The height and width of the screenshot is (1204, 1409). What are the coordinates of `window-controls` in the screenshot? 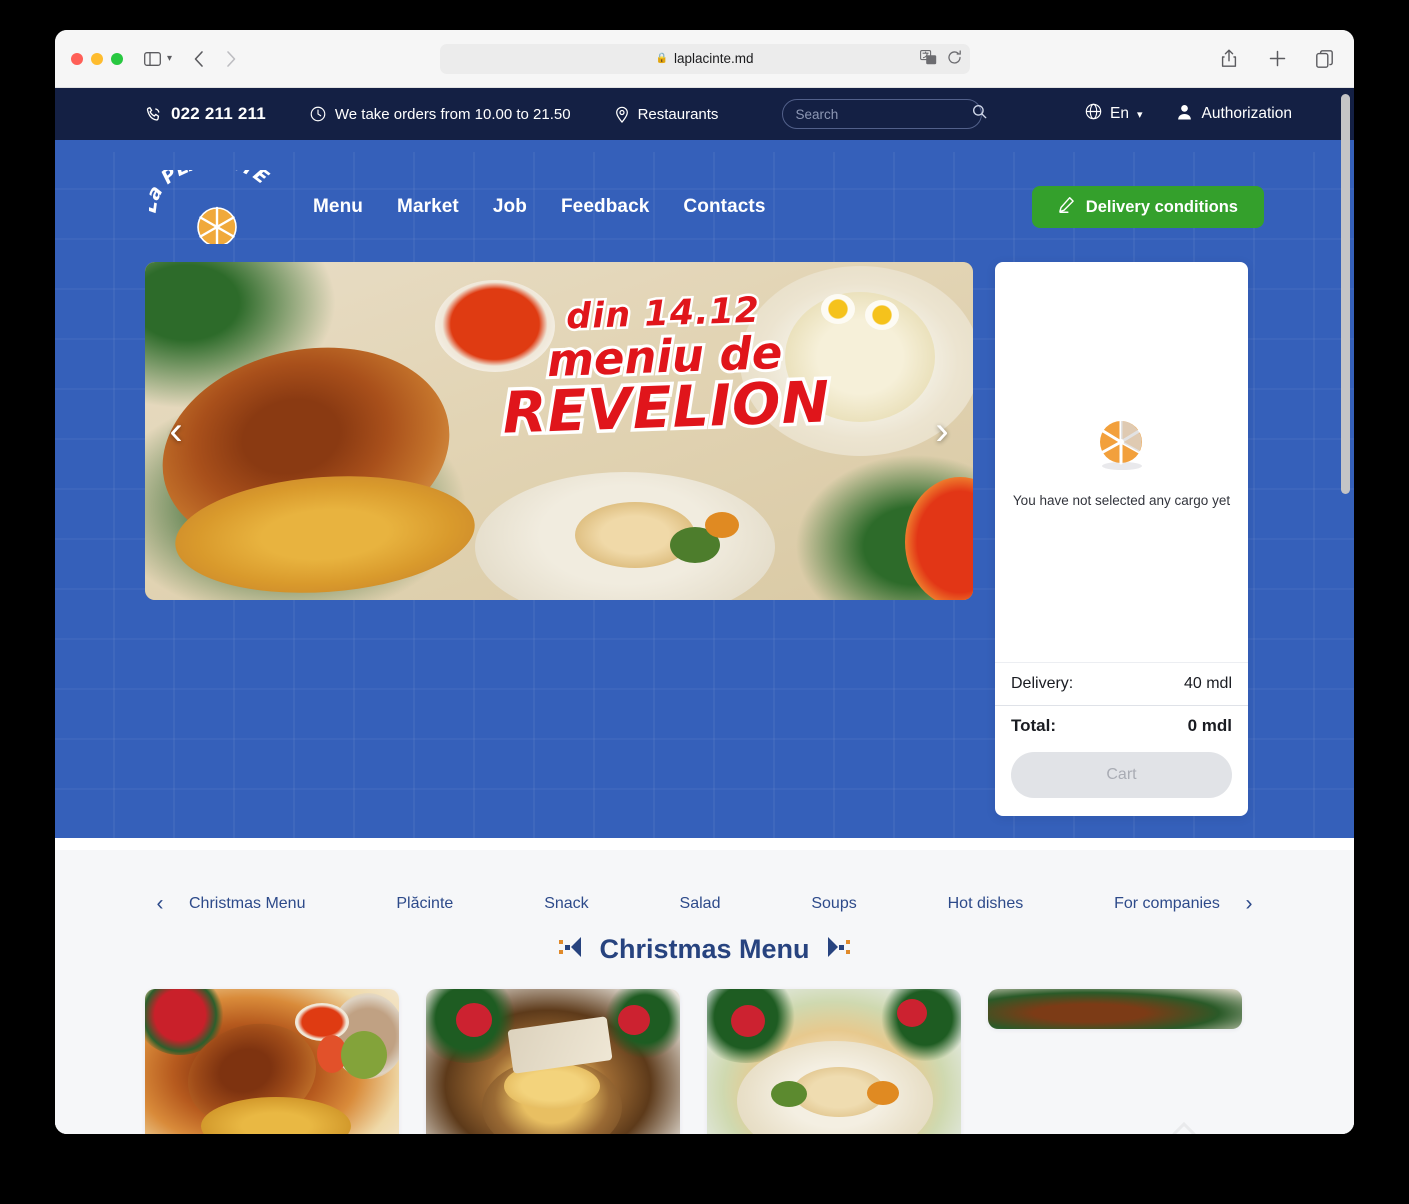 It's located at (97, 58).